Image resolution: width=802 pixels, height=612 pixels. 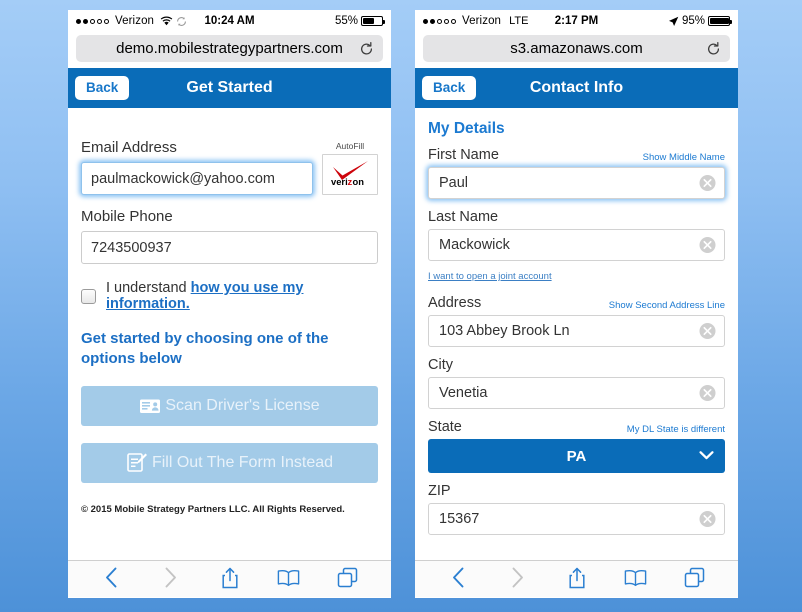 What do you see at coordinates (676, 429) in the screenshot?
I see `dl-state-different-link: My DL State is different` at bounding box center [676, 429].